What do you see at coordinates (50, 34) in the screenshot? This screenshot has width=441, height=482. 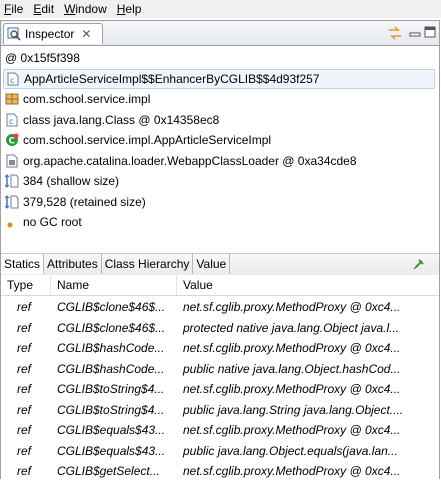 I see `inspector-tab-label: Inspector` at bounding box center [50, 34].